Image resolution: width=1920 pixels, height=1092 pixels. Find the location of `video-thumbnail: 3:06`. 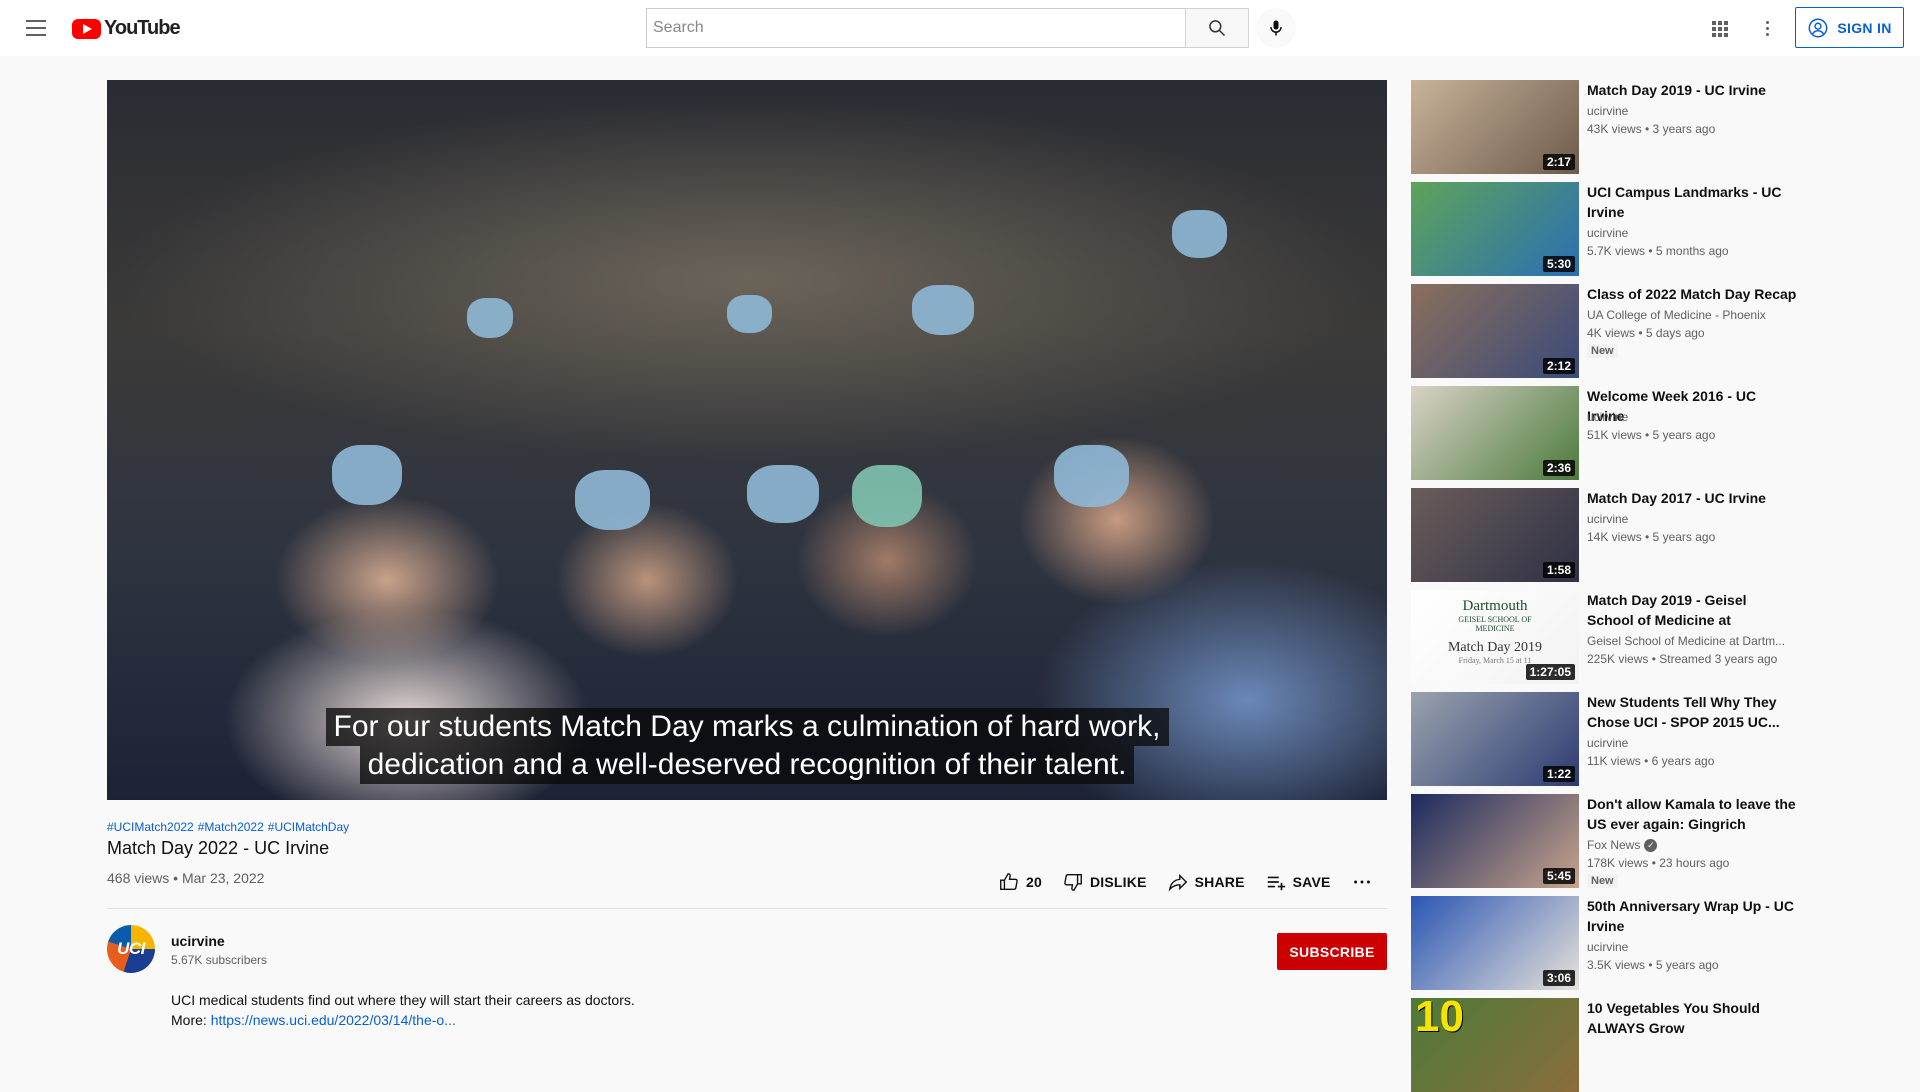

video-thumbnail: 3:06 is located at coordinates (1495, 943).